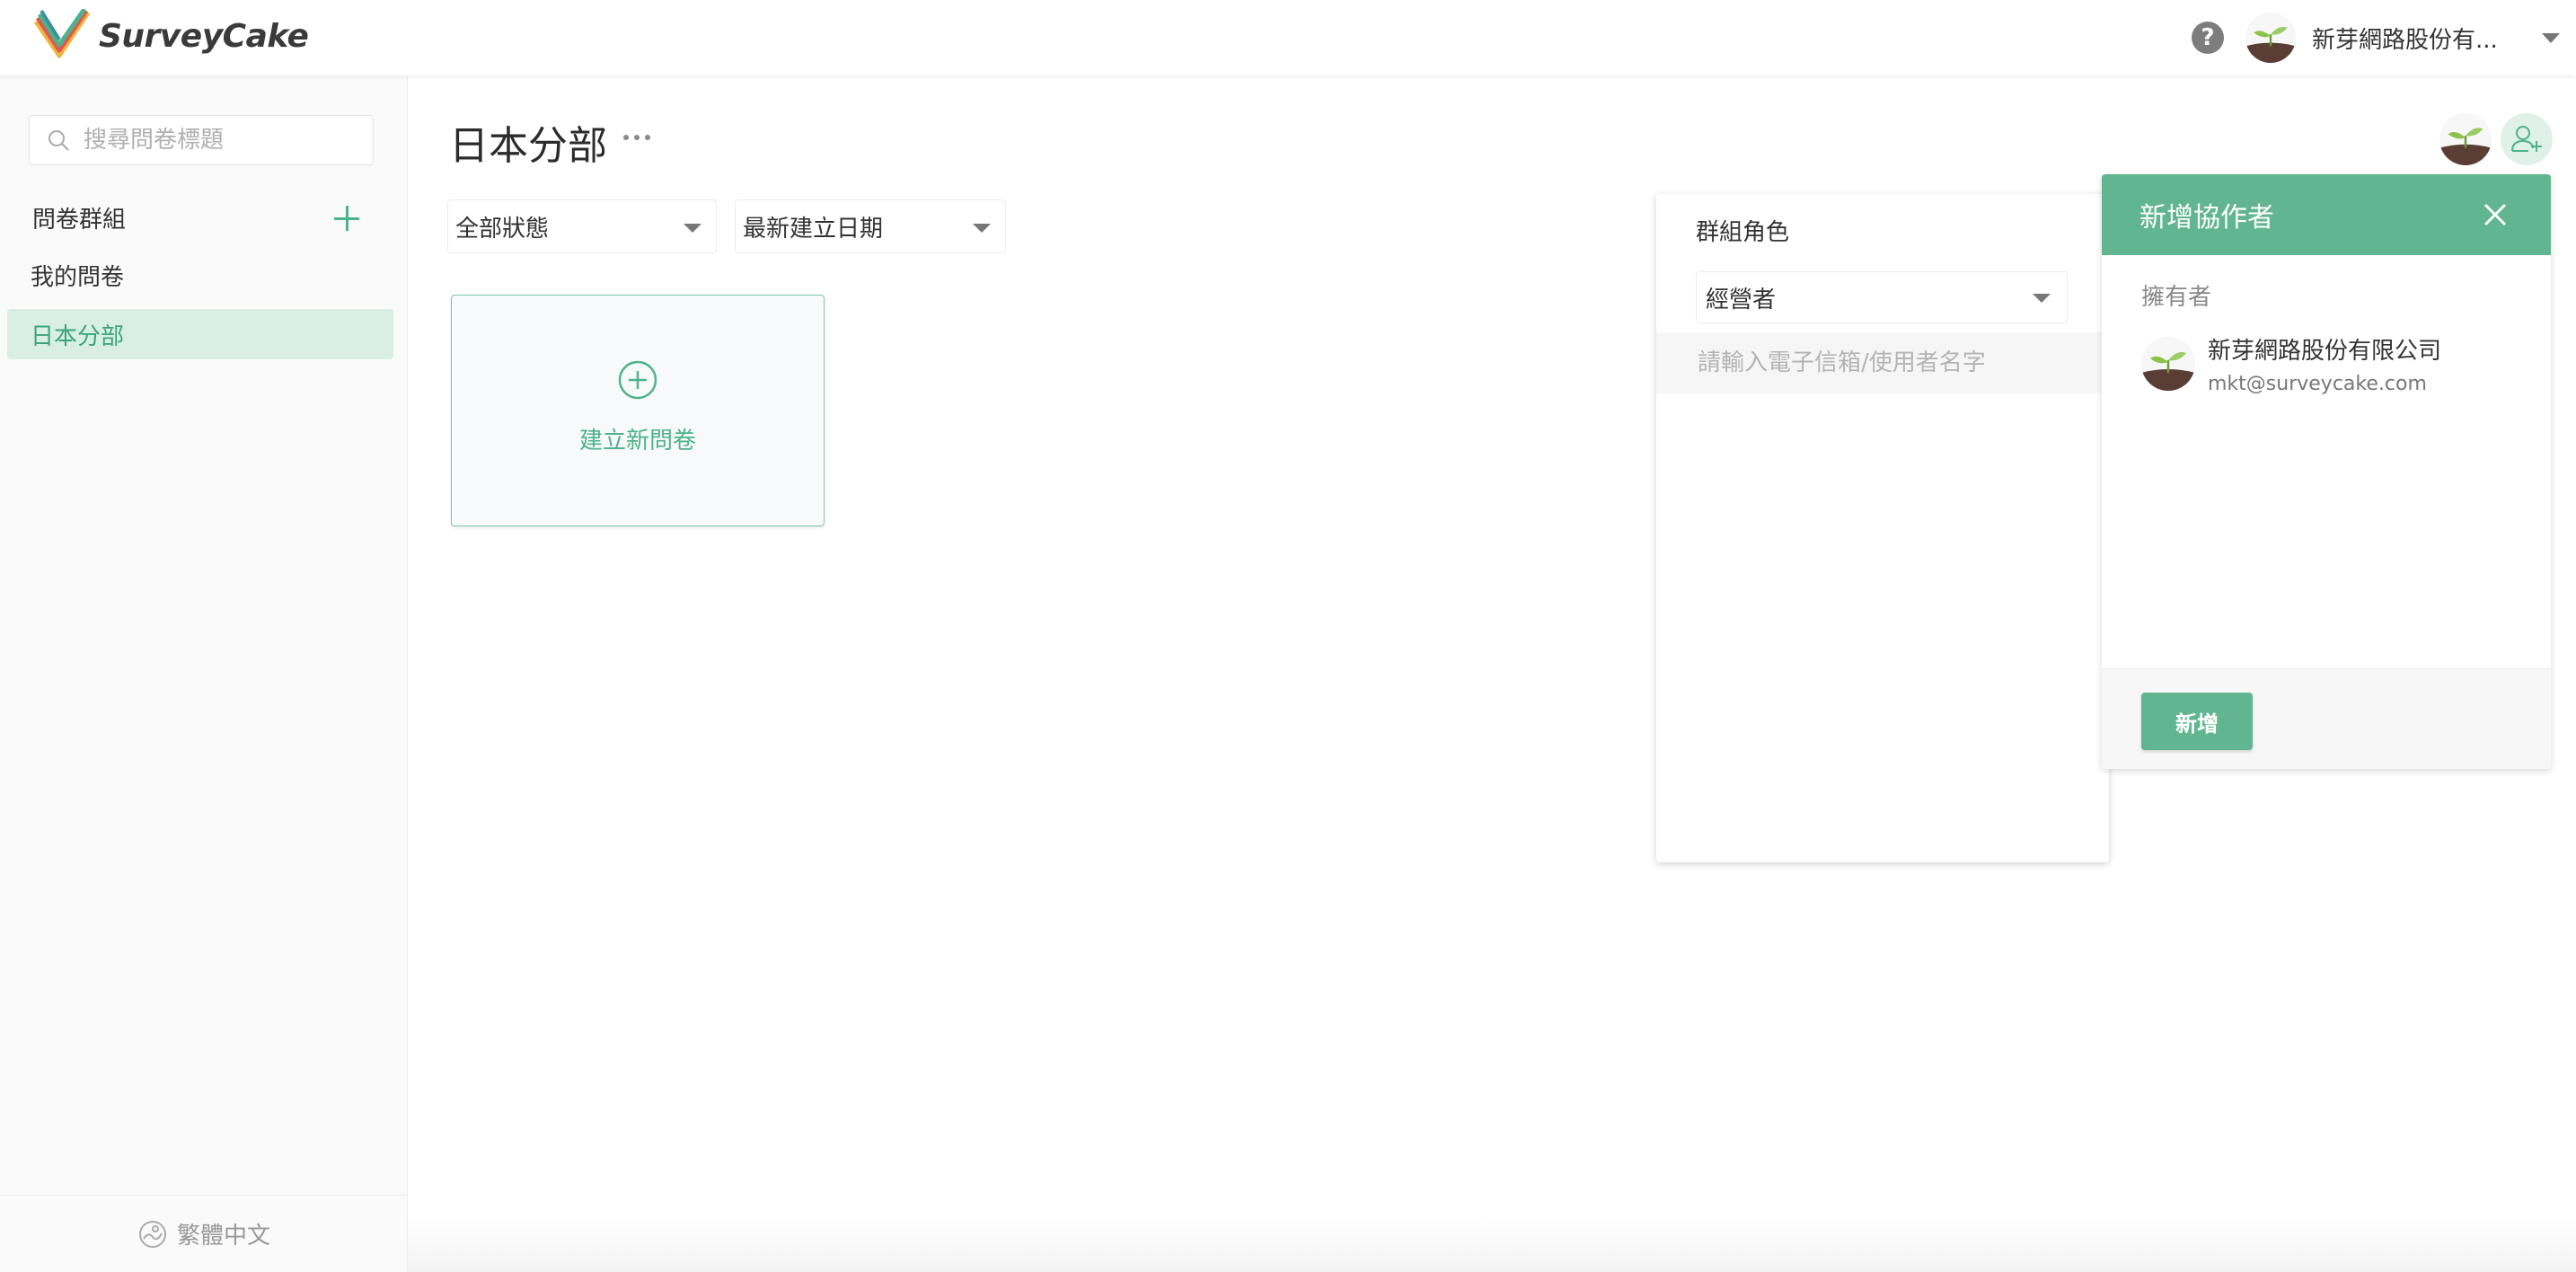 This screenshot has height=1272, width=2576. Describe the element at coordinates (1882, 528) in the screenshot. I see `group-role-panel: 群組角色 經營者` at that location.